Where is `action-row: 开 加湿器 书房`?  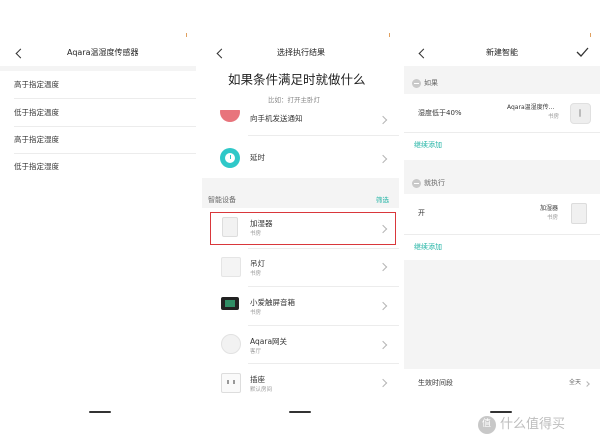 action-row: 开 加湿器 书房 is located at coordinates (502, 214).